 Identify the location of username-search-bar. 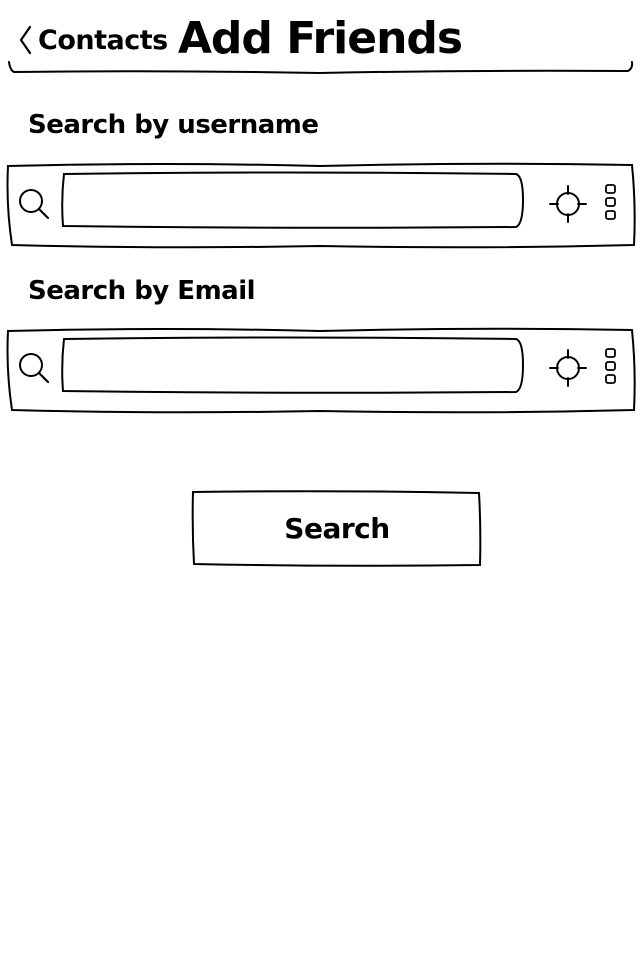
(320, 206).